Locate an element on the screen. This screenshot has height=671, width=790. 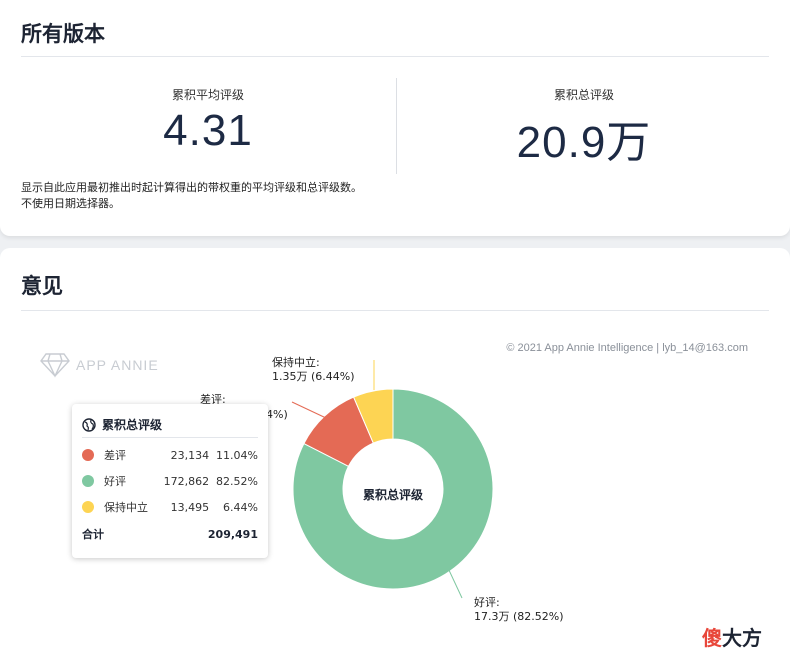
tooltip-row-name: 差评 is located at coordinates (115, 455).